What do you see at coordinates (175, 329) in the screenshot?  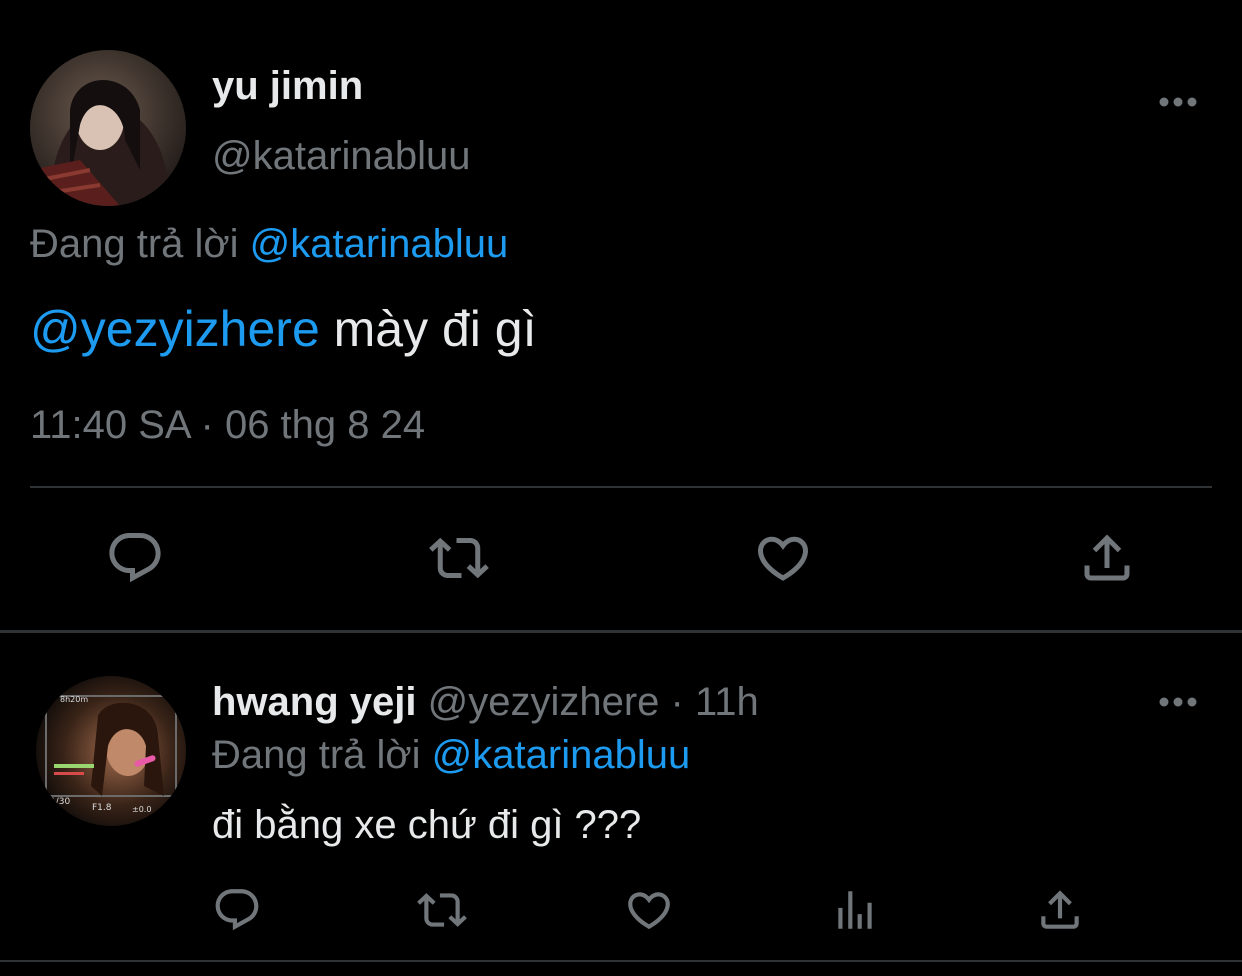 I see `mention-link: @yezyizhere` at bounding box center [175, 329].